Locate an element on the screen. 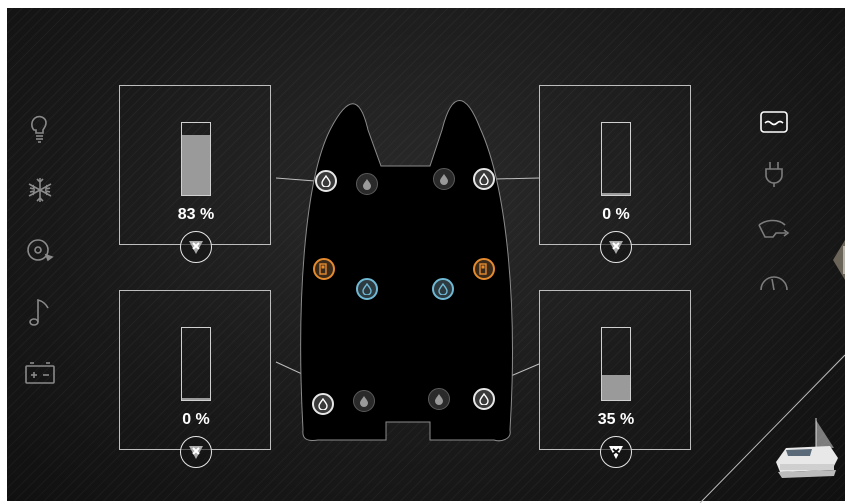 The width and height of the screenshot is (845, 503). watermaker-icon is located at coordinates (774, 228).